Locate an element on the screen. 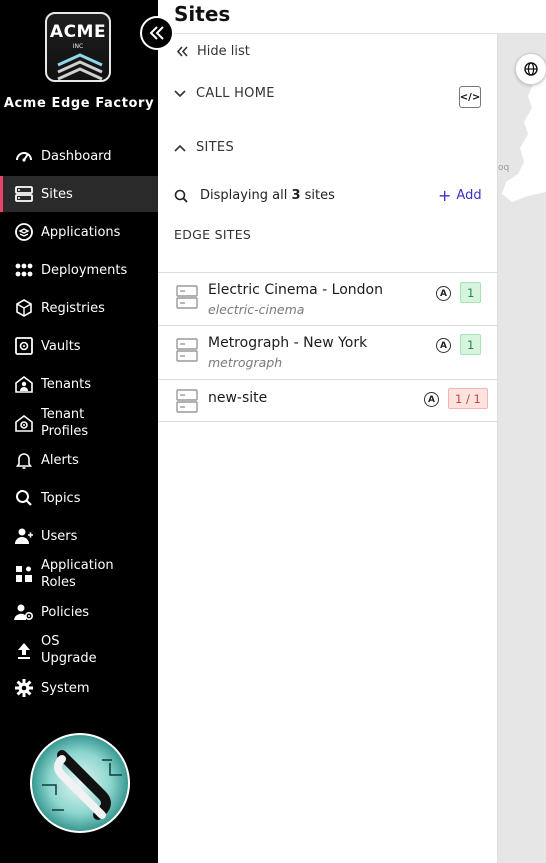 This screenshot has height=863, width=546. sites-section-toggle: SITES is located at coordinates (204, 147).